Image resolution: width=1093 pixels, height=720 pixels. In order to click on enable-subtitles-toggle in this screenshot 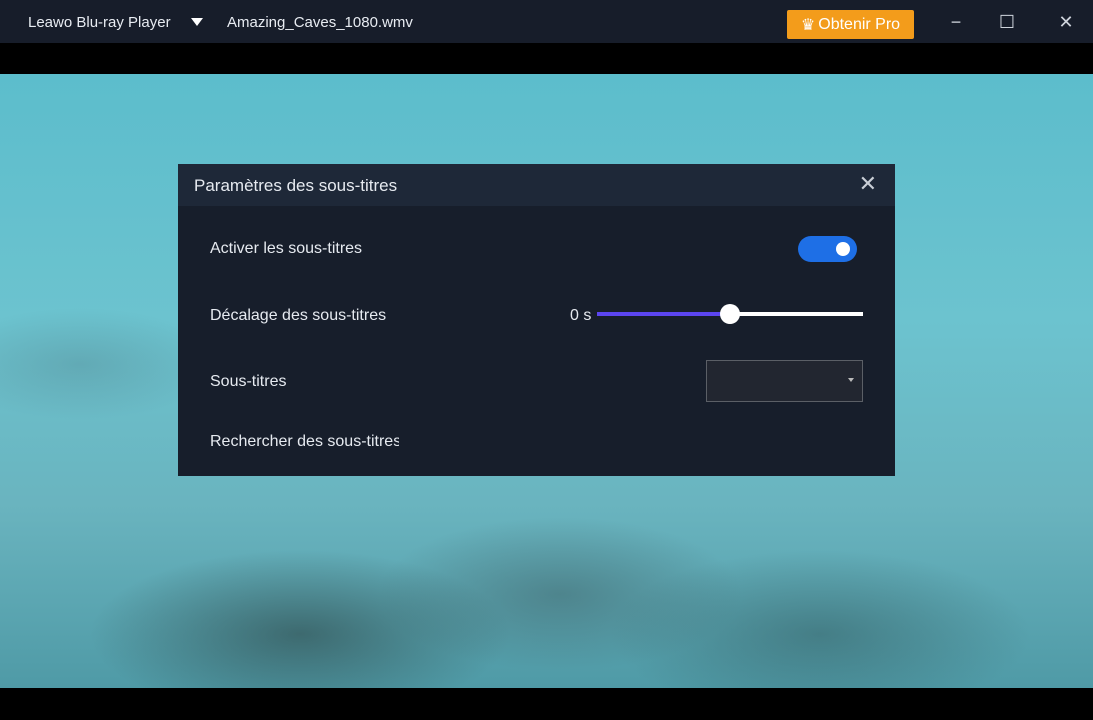, I will do `click(827, 249)`.